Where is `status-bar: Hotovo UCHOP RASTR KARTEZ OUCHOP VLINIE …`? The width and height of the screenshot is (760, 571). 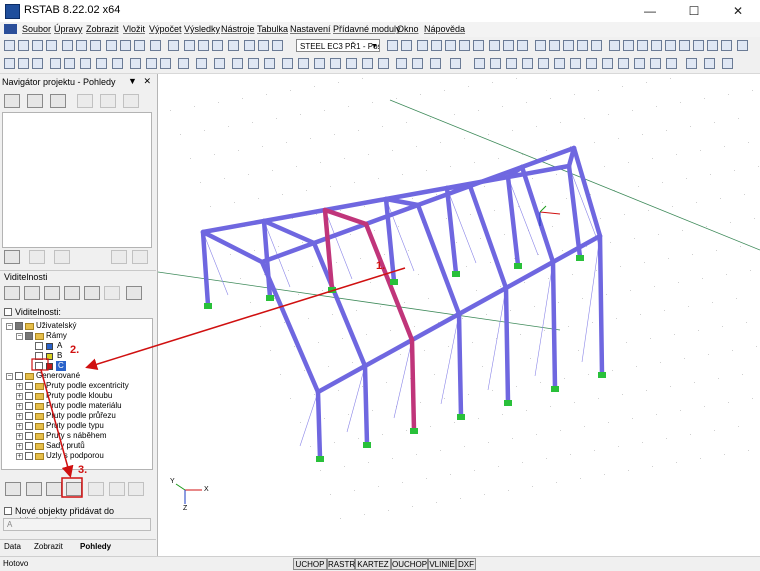
status-bar: Hotovo UCHOP RASTR KARTEZ OUCHOP VLINIE … is located at coordinates (380, 563).